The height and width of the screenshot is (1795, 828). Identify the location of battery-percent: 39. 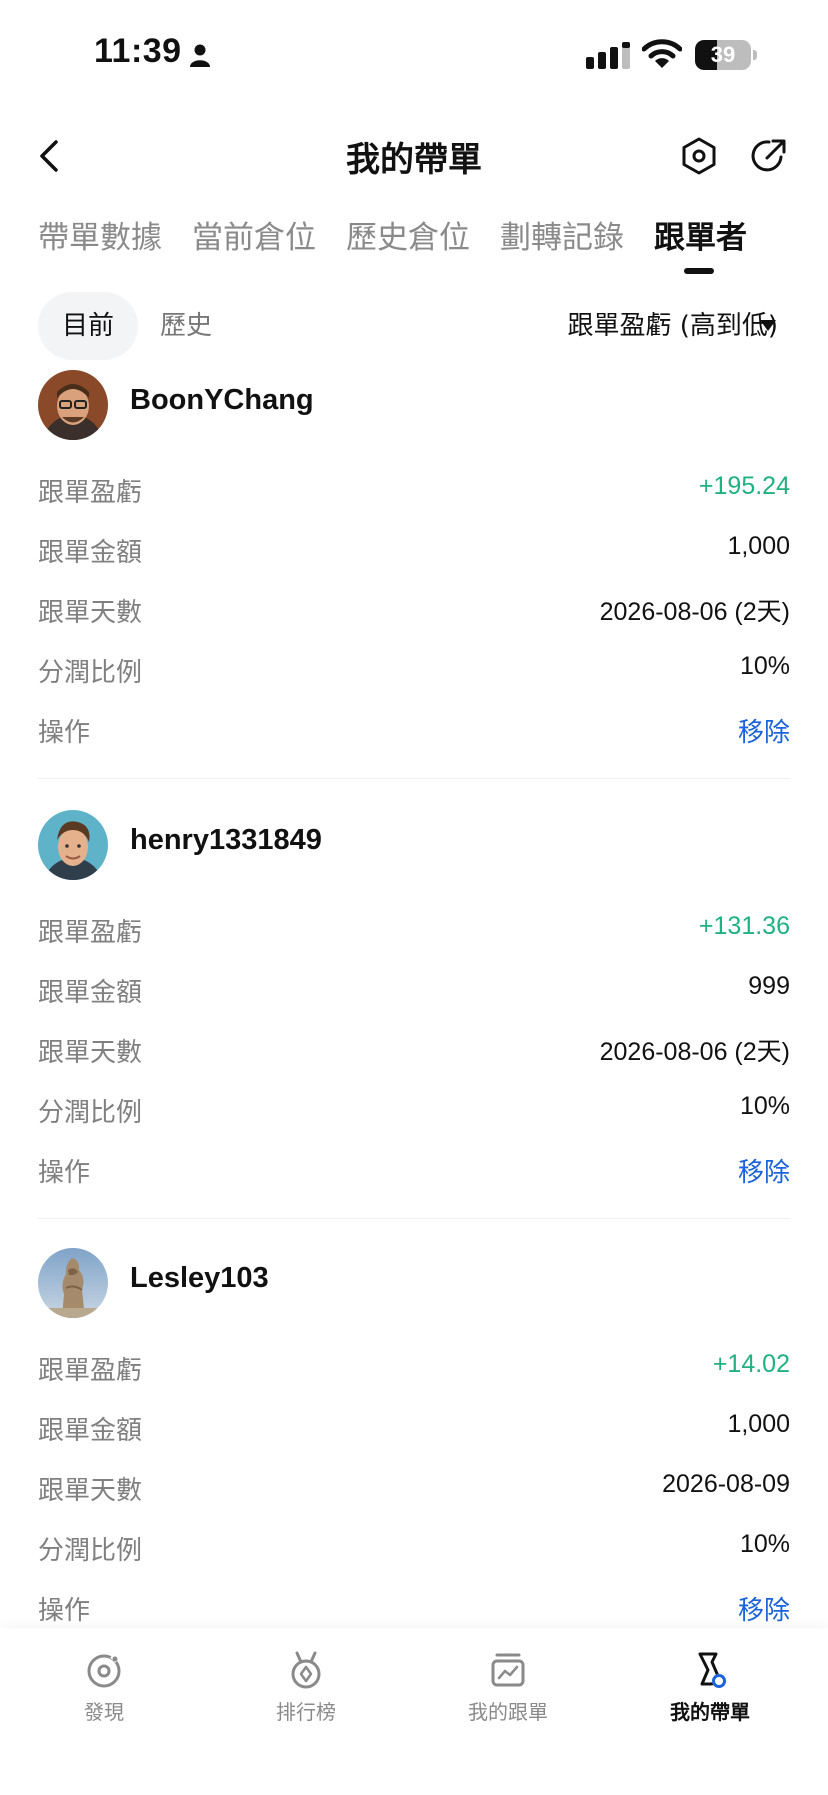
(723, 54).